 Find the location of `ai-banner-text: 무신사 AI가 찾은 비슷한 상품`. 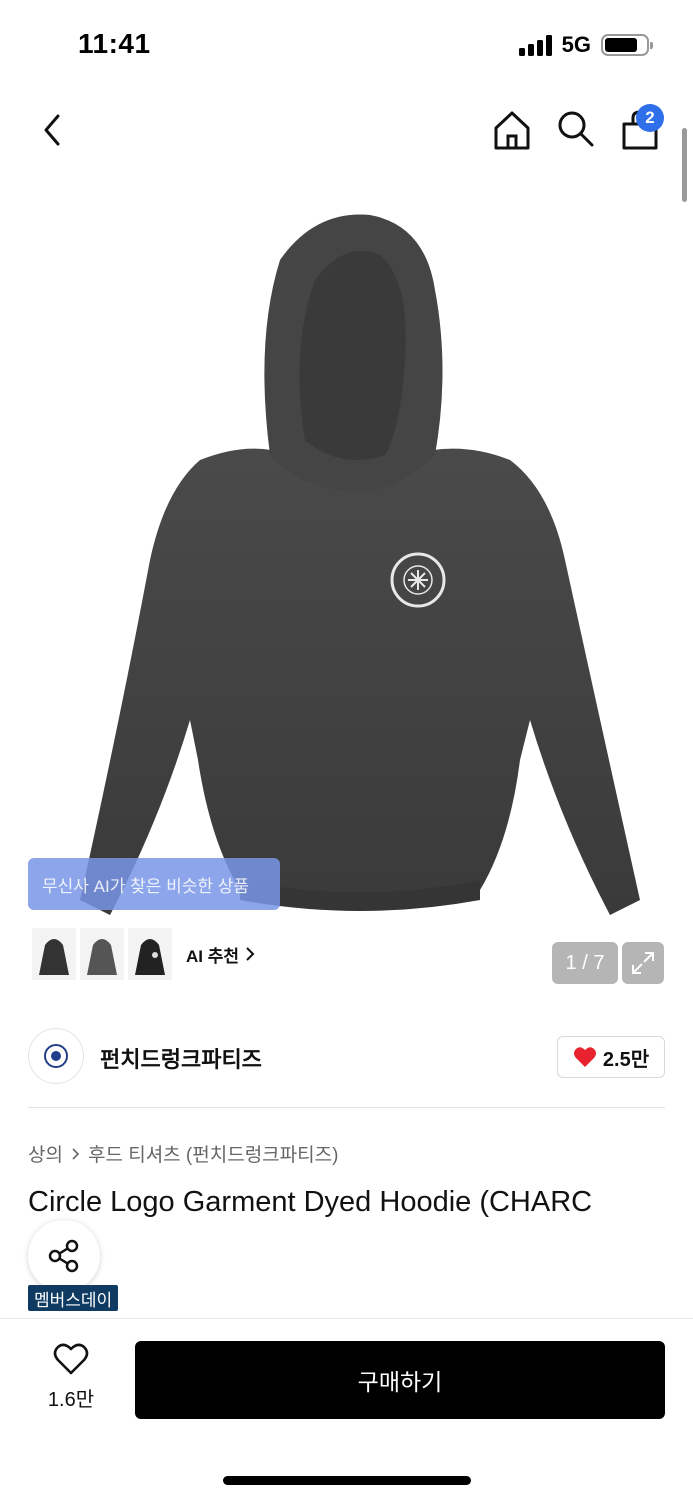

ai-banner-text: 무신사 AI가 찾은 비슷한 상품 is located at coordinates (145, 886).